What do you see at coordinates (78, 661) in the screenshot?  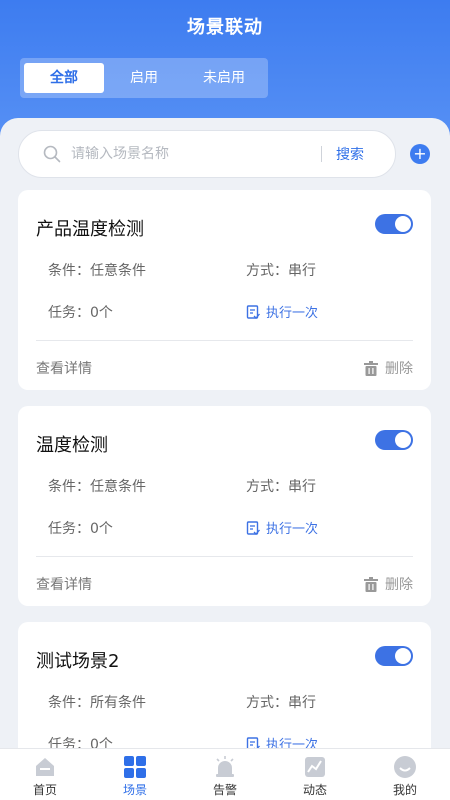 I see `scene-title: 测试场景2` at bounding box center [78, 661].